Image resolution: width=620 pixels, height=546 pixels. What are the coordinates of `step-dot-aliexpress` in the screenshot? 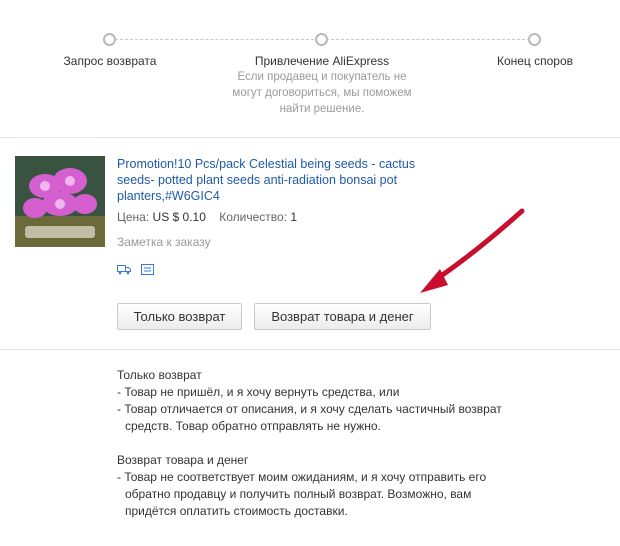 It's located at (321, 39).